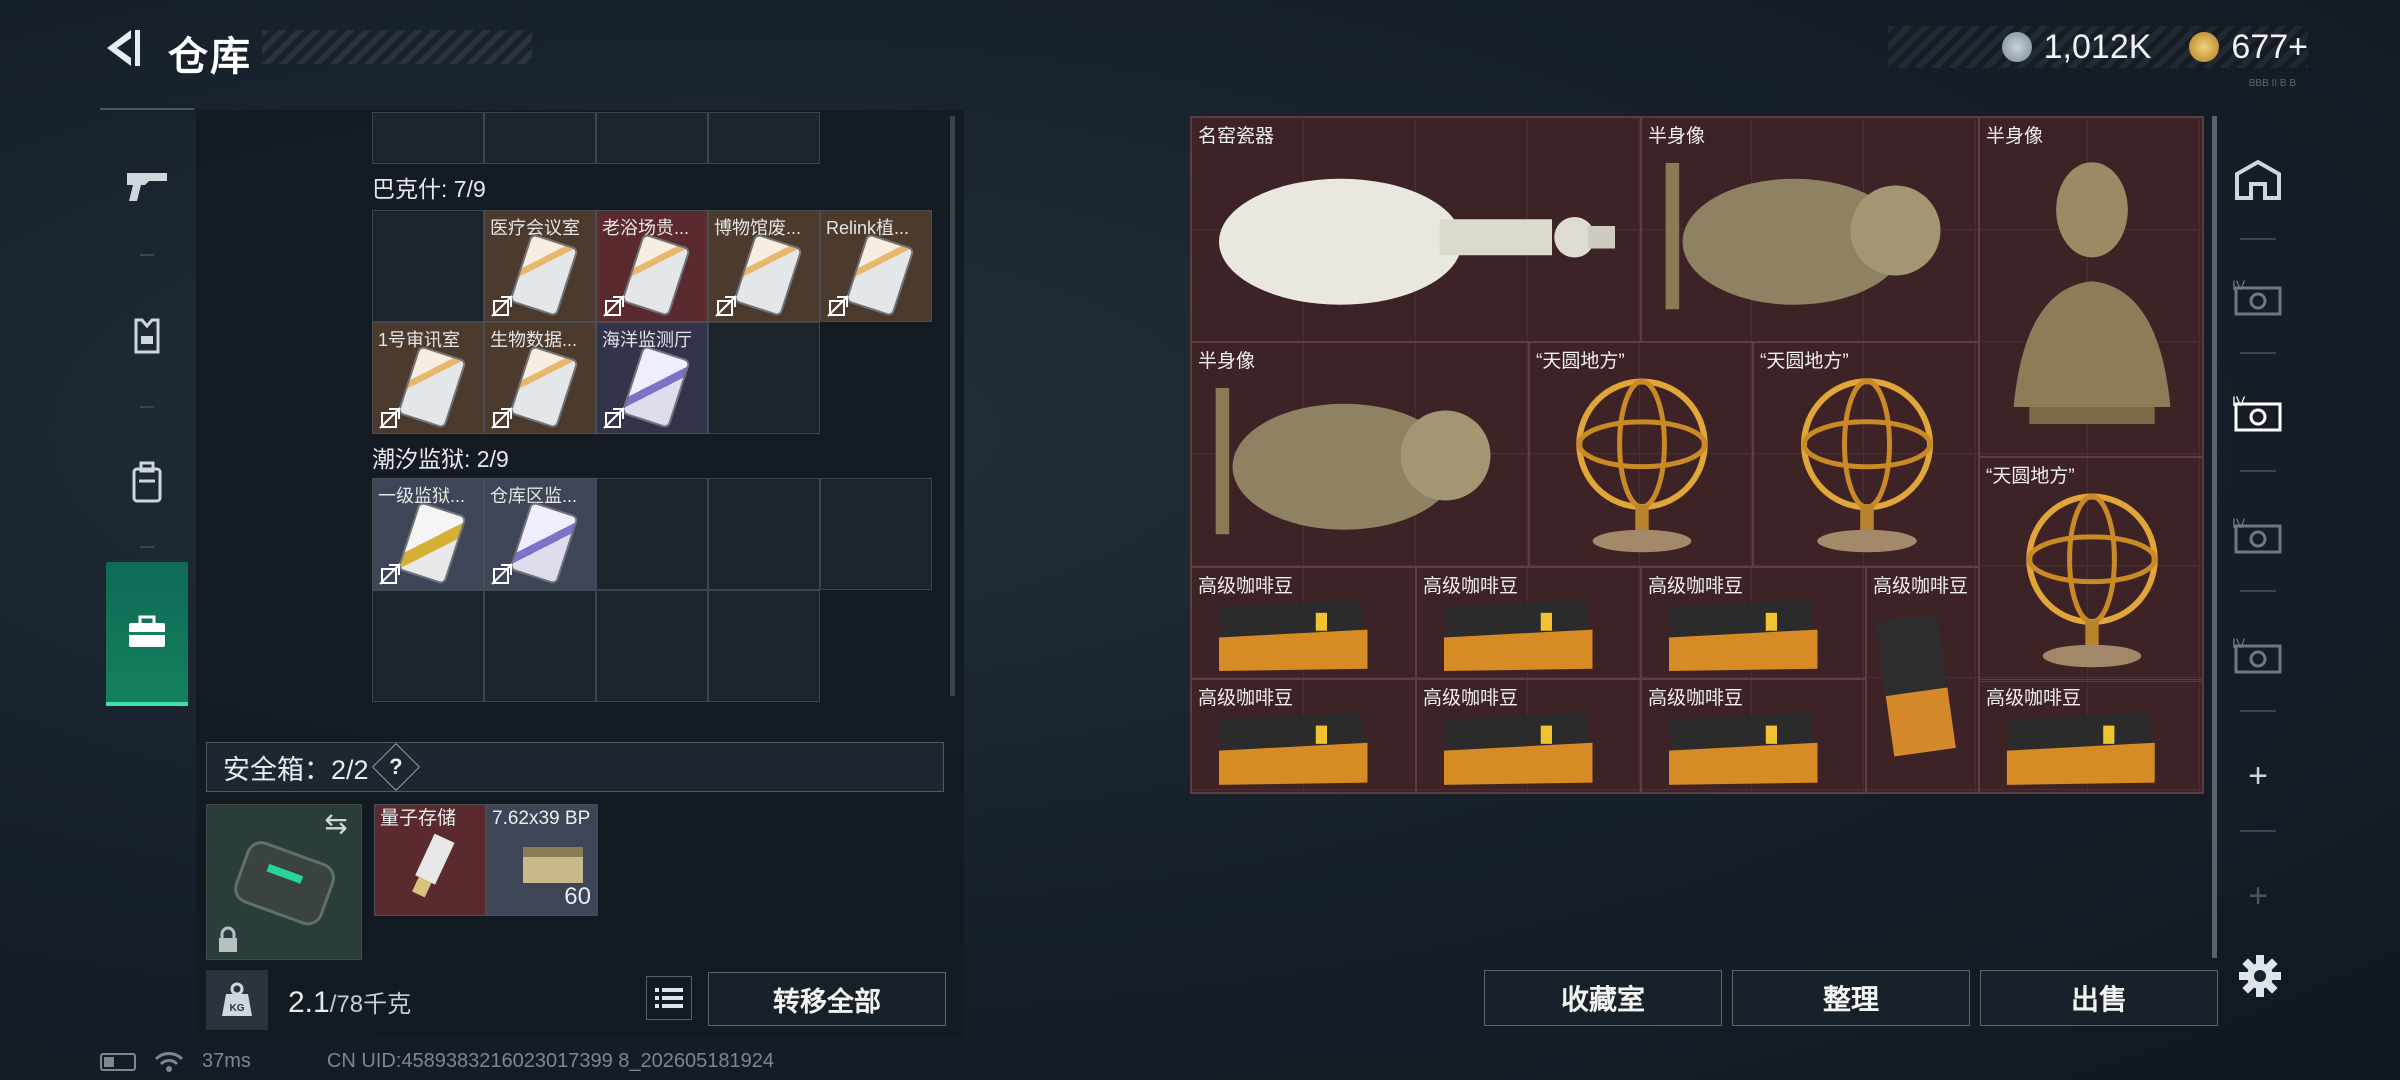 The width and height of the screenshot is (2400, 1080). Describe the element at coordinates (827, 999) in the screenshot. I see `transfer-all-button: 转移全部` at that location.